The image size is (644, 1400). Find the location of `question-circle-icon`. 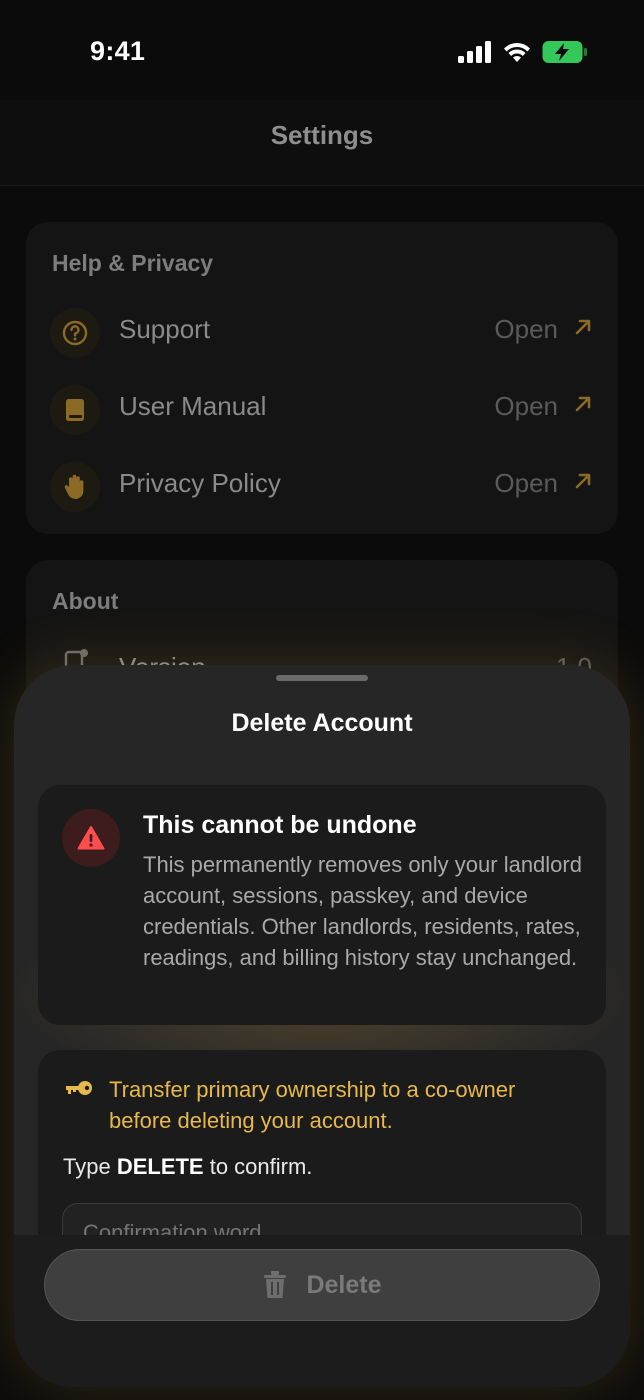

question-circle-icon is located at coordinates (75, 333).